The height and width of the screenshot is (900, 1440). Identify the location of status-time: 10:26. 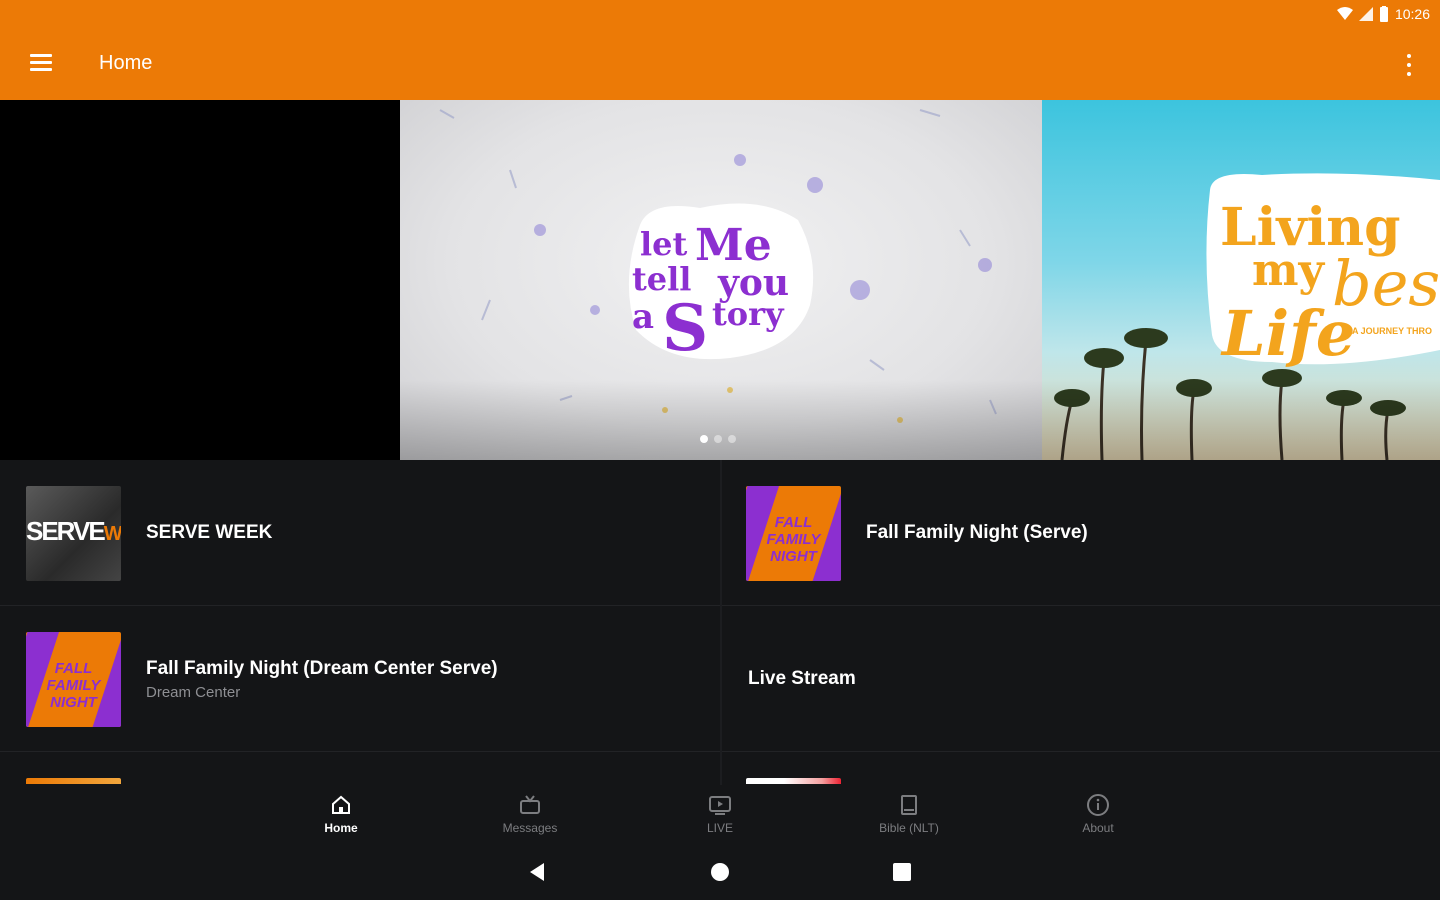
(1412, 14).